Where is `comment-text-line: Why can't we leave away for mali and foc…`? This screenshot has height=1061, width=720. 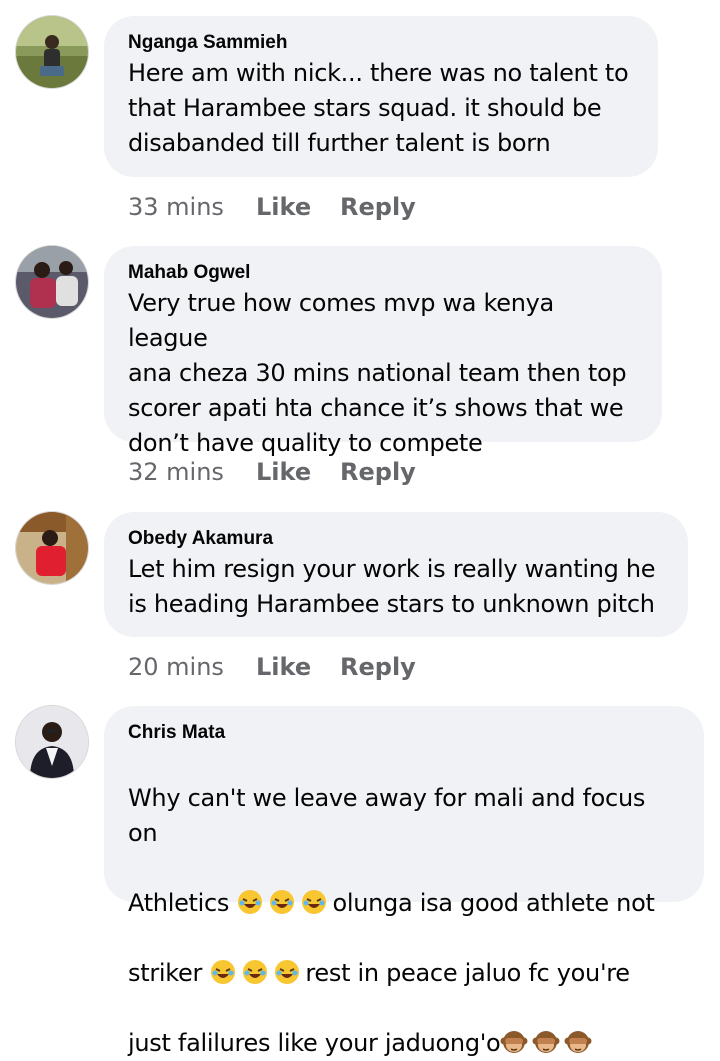
comment-text-line: Why can't we leave away for mali and foc… is located at coordinates (387, 815).